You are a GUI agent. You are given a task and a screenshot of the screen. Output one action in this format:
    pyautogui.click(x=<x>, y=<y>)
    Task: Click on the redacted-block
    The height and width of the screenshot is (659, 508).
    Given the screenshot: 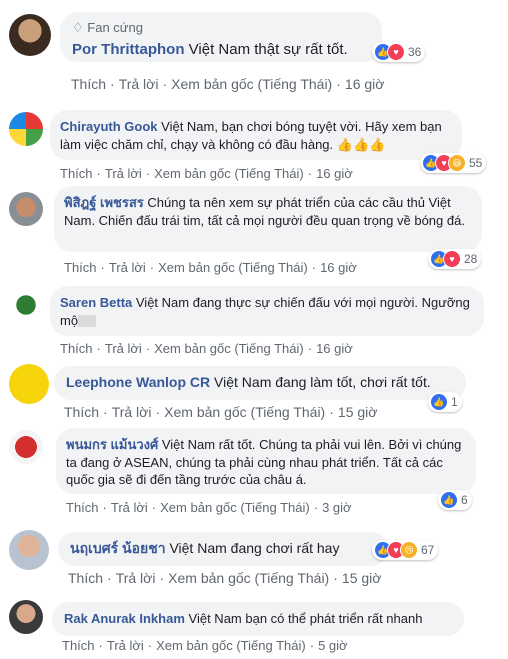 What is the action you would take?
    pyautogui.click(x=87, y=321)
    